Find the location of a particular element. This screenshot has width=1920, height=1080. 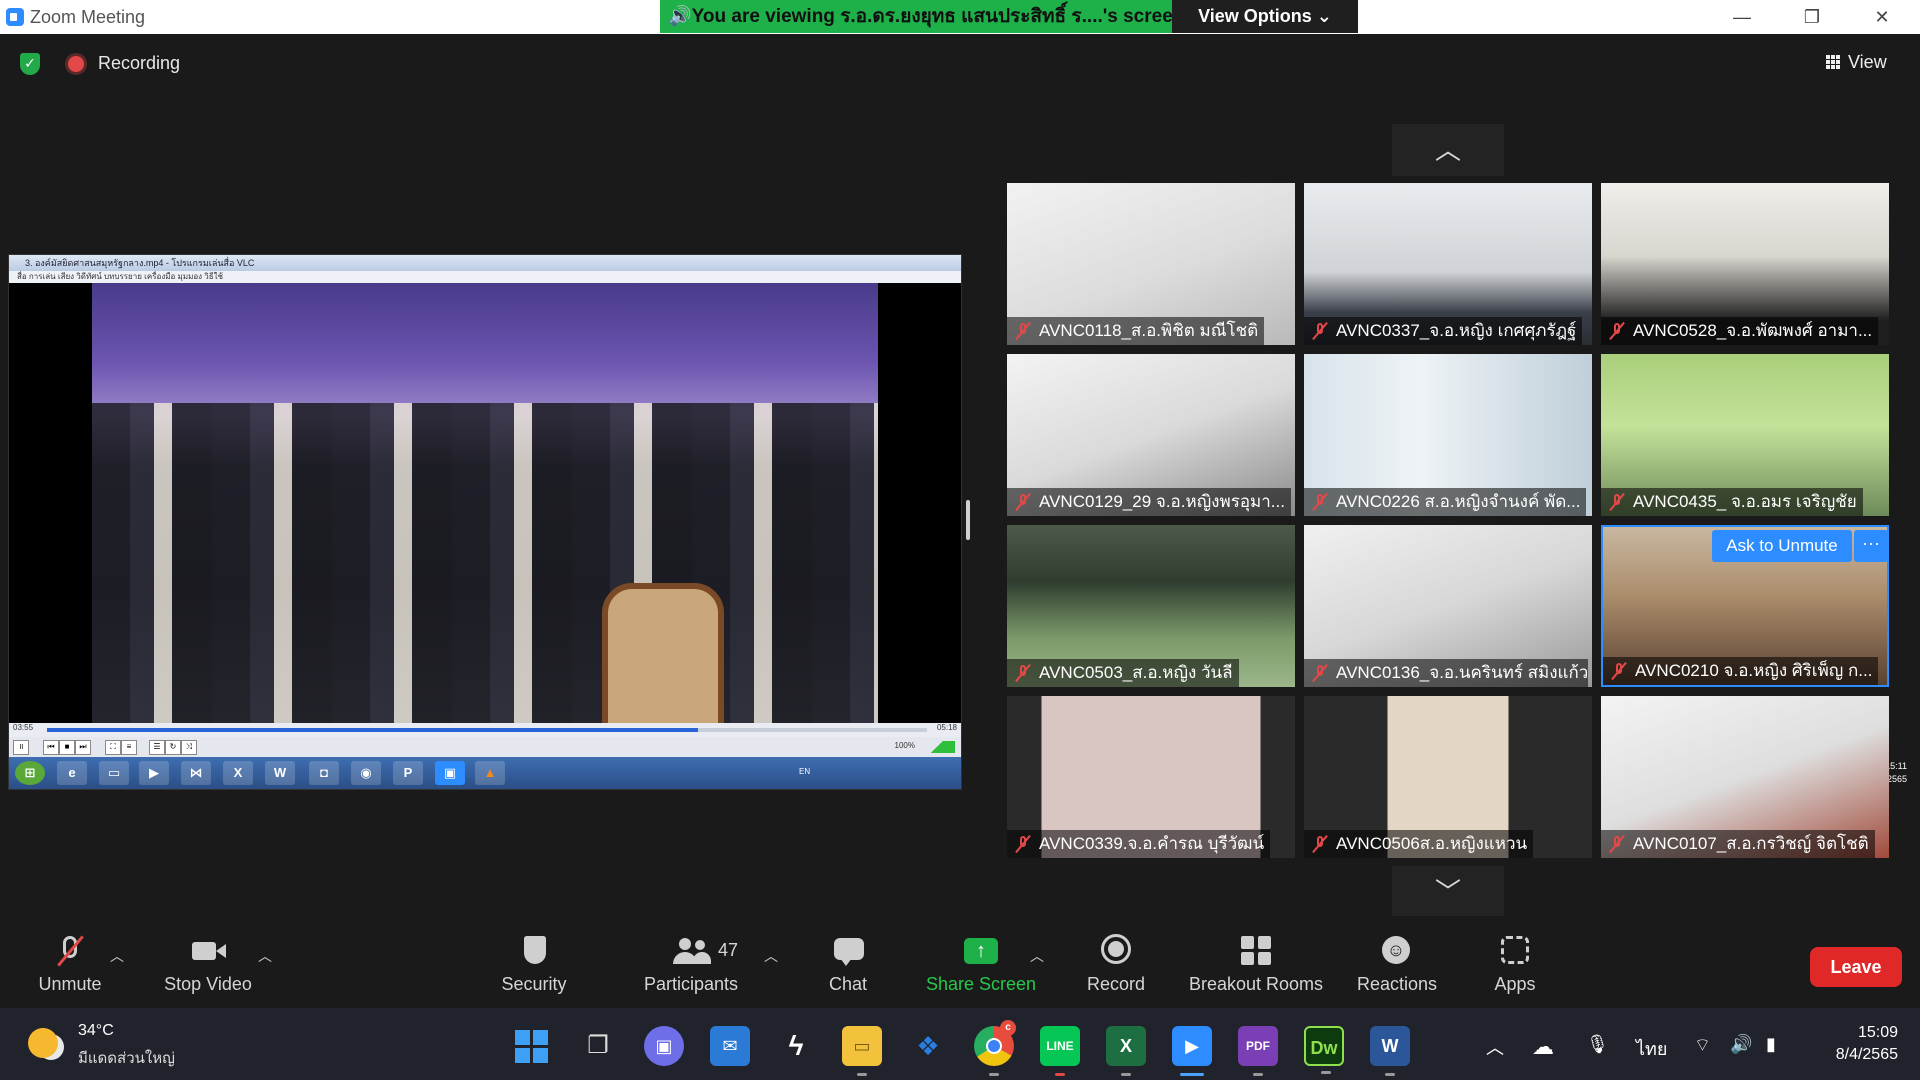

microphone-icon: 🎙 is located at coordinates (1597, 1044).